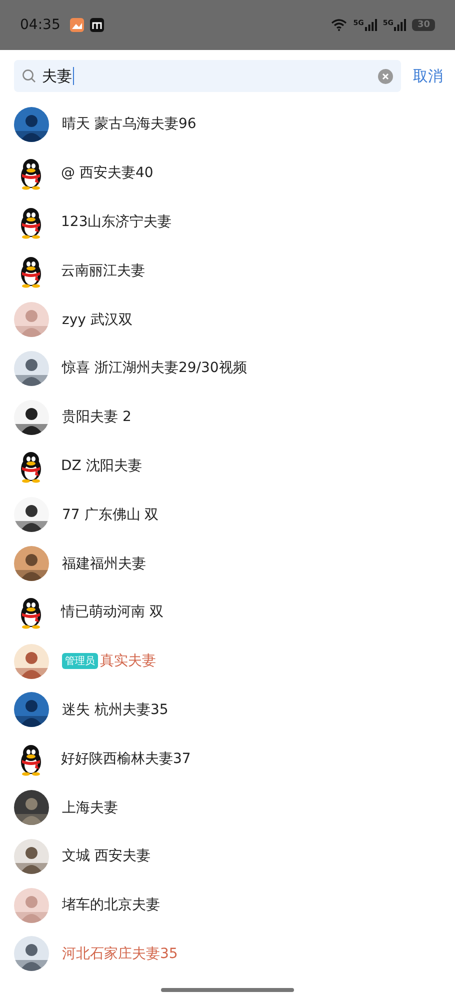 The image size is (455, 1000). What do you see at coordinates (97, 25) in the screenshot?
I see `app-icon` at bounding box center [97, 25].